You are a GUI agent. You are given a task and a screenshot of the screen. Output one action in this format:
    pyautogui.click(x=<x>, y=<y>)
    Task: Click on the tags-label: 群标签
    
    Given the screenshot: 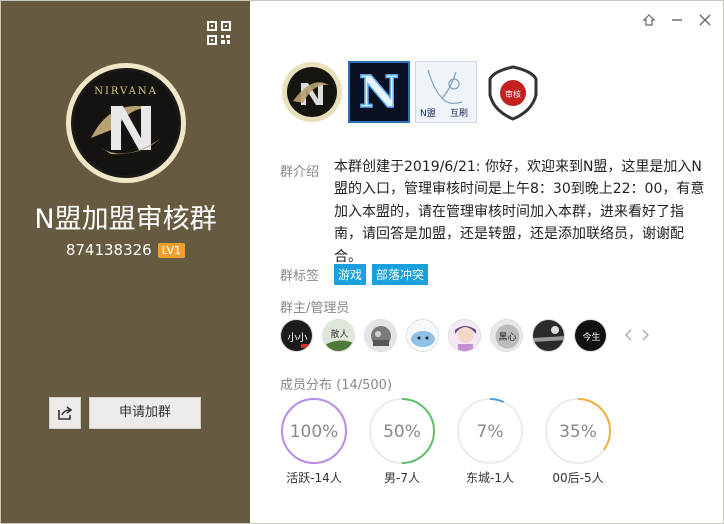 What is the action you would take?
    pyautogui.click(x=300, y=276)
    